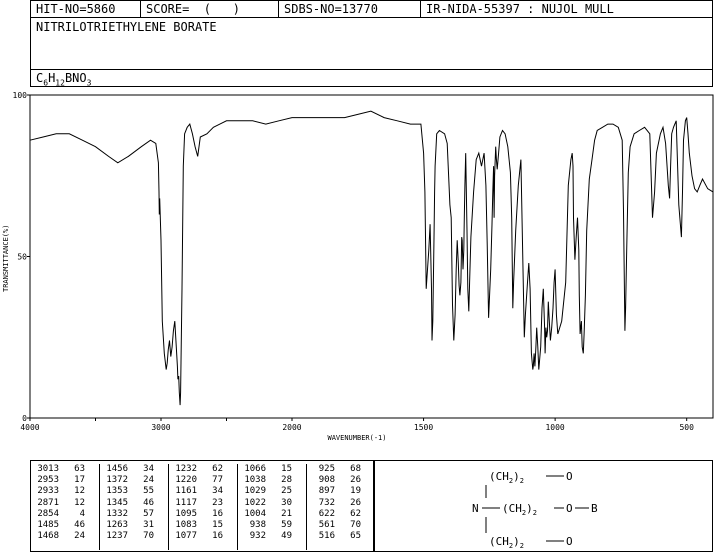  I want to click on peak-wavenumber: 1077, so click(186, 536).